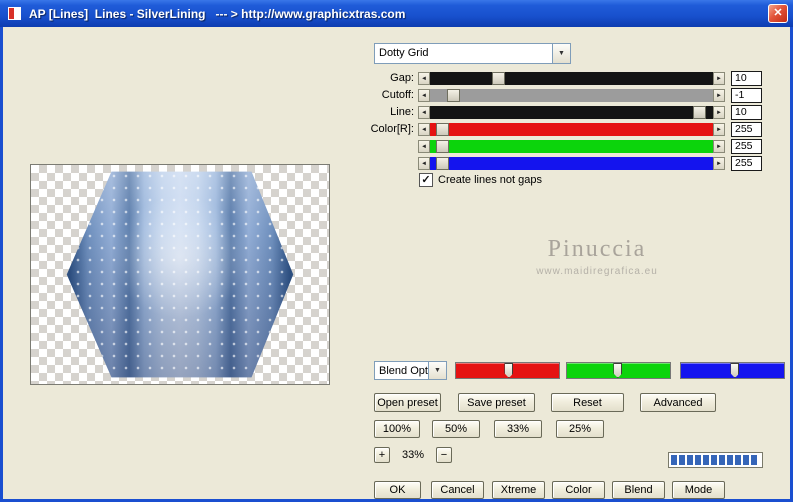 This screenshot has height=502, width=793. Describe the element at coordinates (580, 429) in the screenshot. I see `zoom-25-button: 25%` at that location.